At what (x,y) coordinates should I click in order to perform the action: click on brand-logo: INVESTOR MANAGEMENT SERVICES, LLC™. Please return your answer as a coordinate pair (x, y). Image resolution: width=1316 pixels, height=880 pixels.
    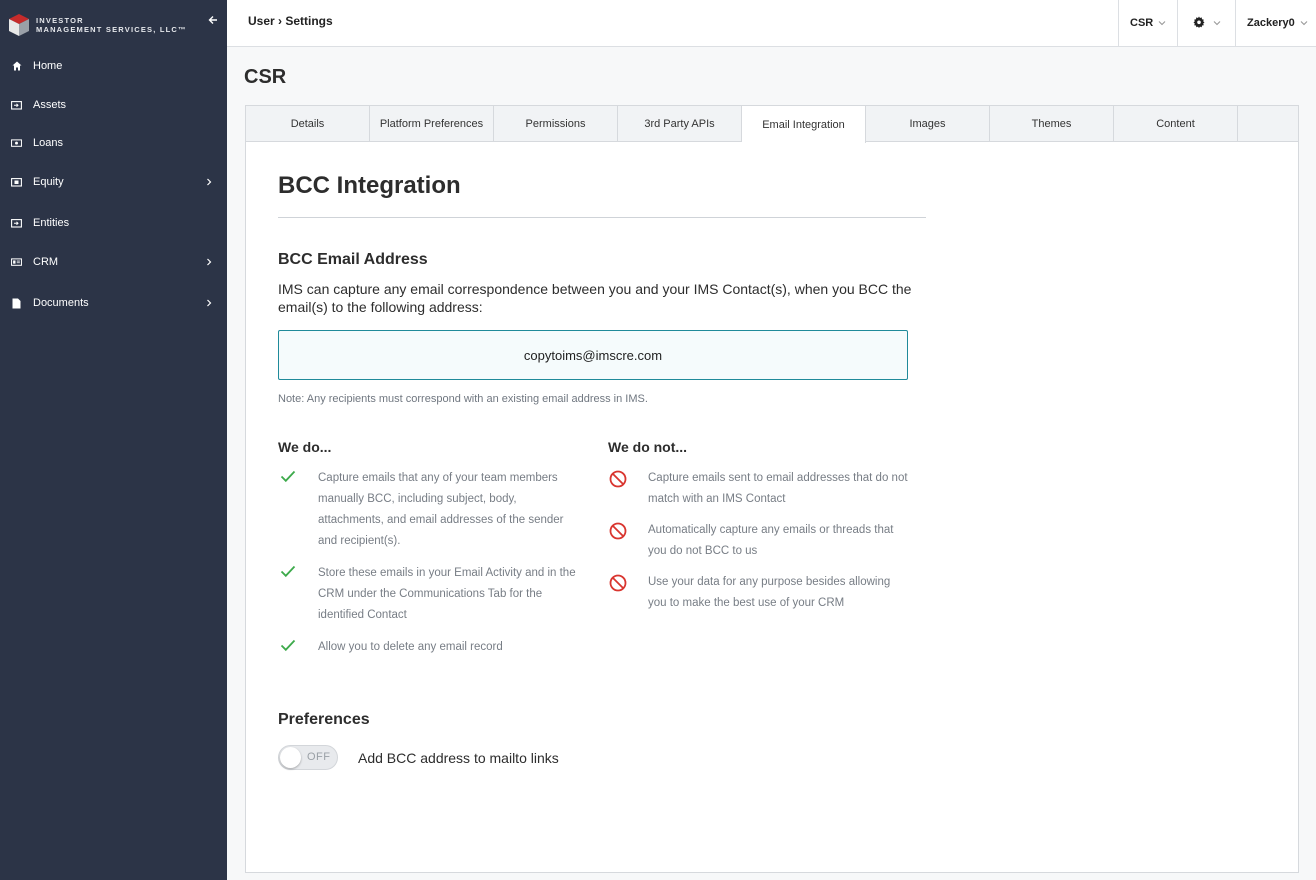
    Looking at the image, I should click on (108, 25).